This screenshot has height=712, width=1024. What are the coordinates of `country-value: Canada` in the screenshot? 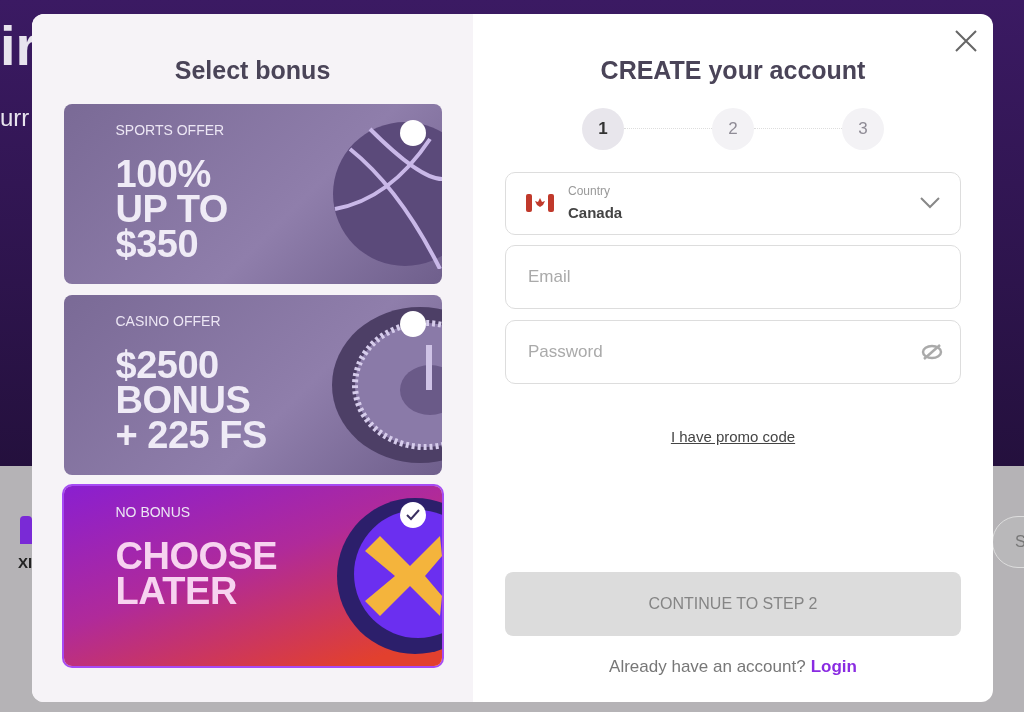 It's located at (596, 212).